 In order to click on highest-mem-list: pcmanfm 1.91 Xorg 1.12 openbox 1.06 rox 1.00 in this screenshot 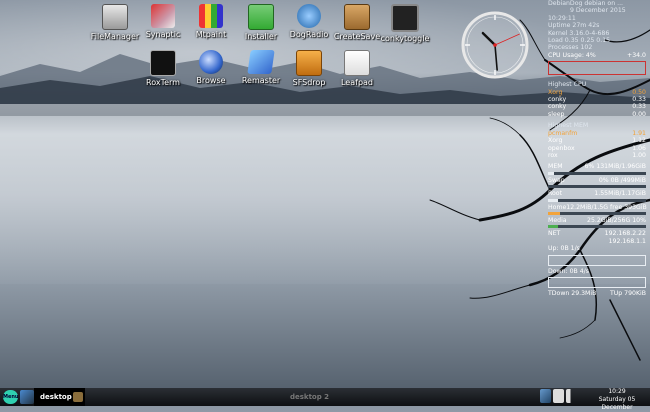, I will do `click(597, 145)`.